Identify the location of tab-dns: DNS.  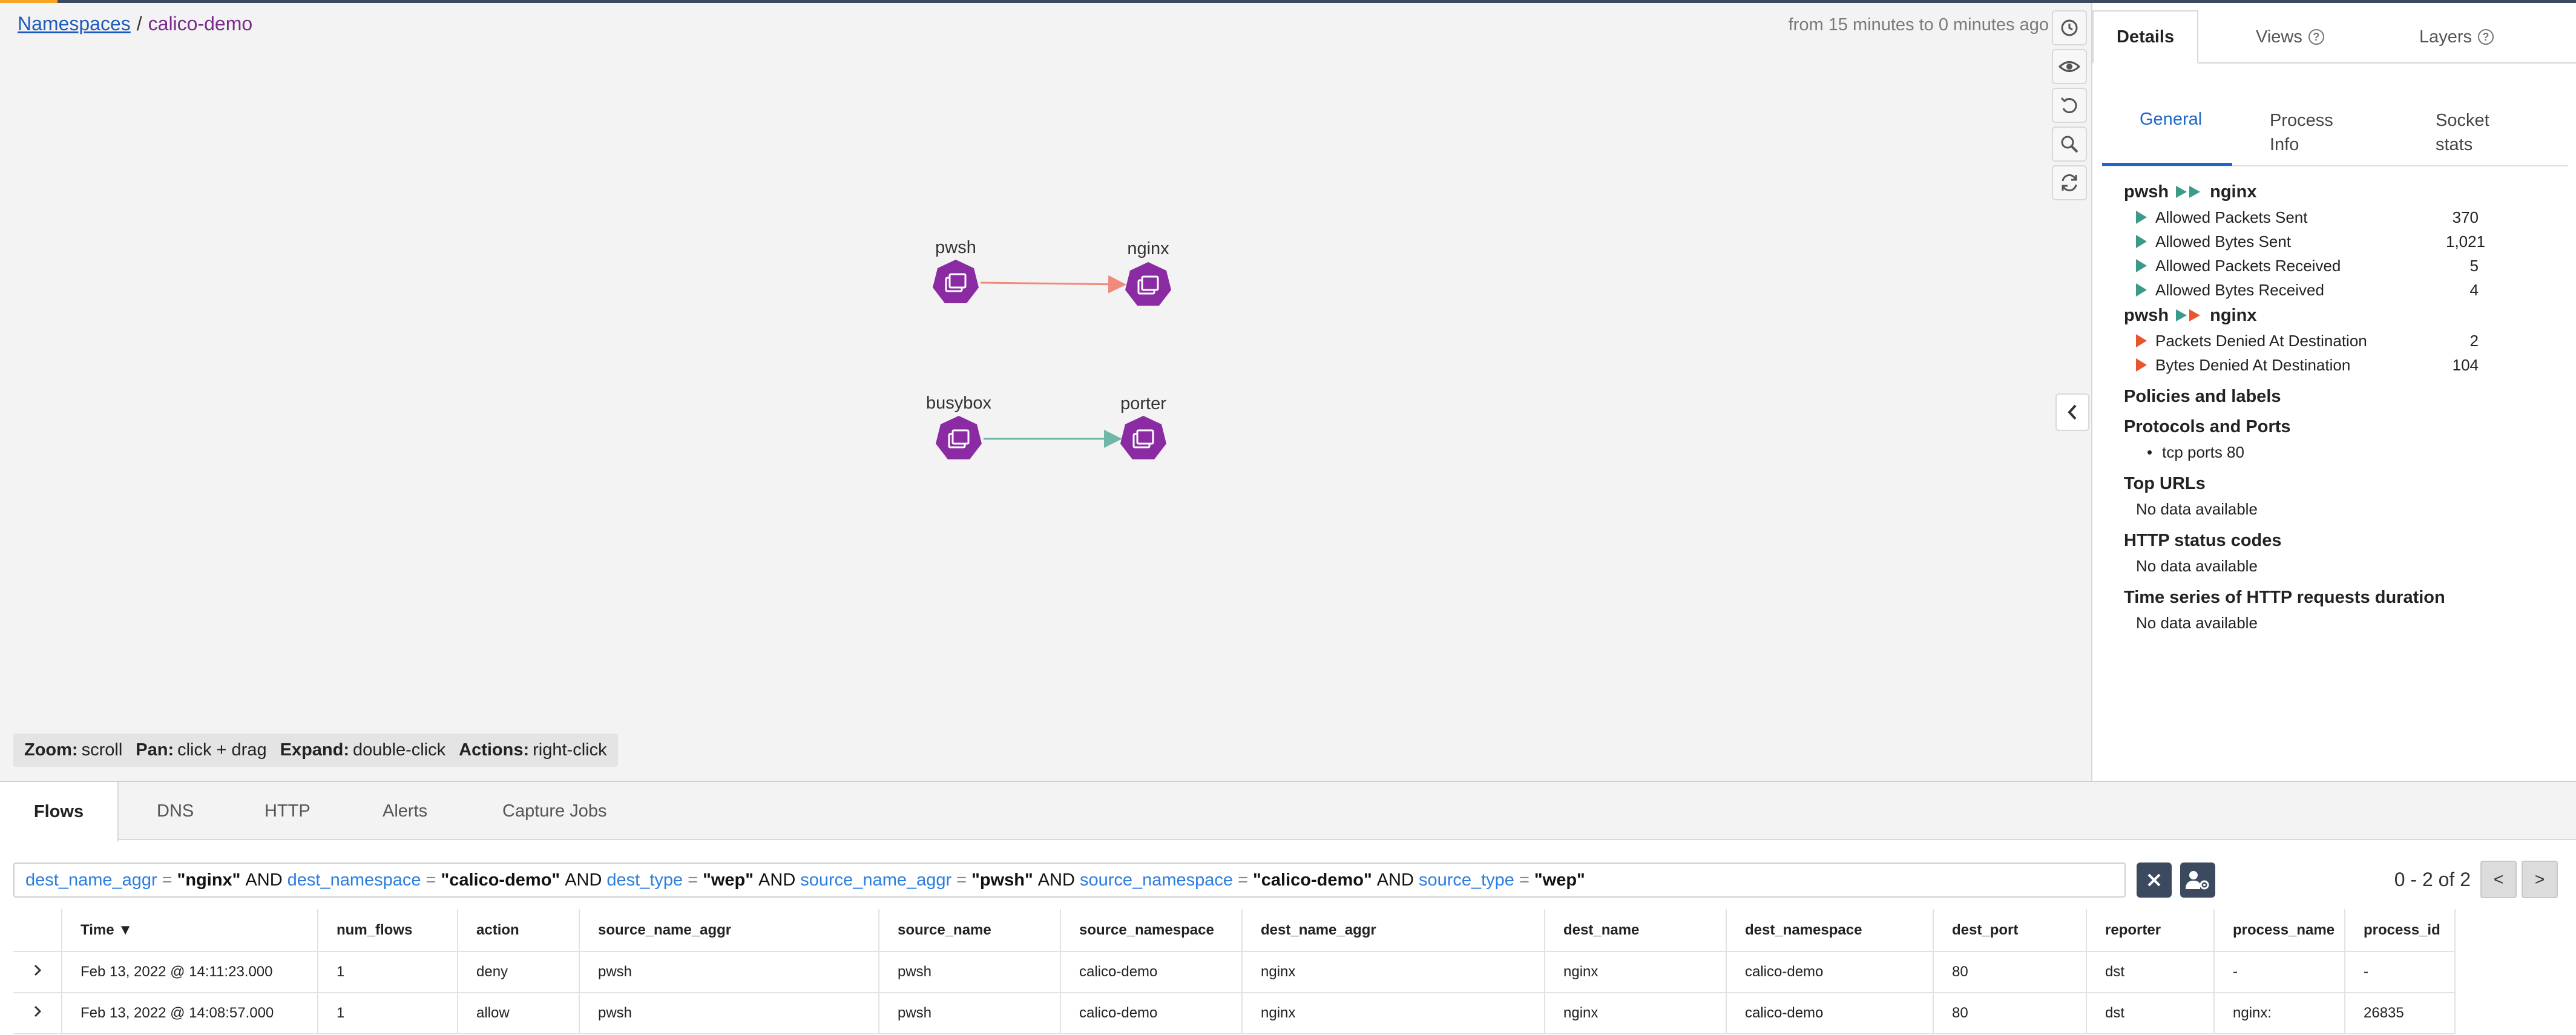
(175, 811).